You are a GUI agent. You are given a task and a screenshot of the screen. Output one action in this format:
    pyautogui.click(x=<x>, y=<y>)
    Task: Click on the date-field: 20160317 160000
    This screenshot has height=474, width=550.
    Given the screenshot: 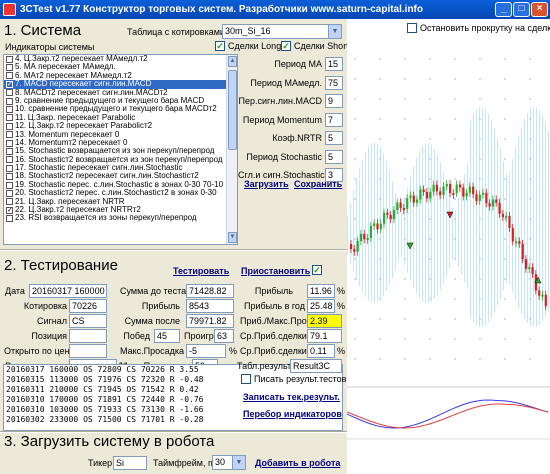 What is the action you would take?
    pyautogui.click(x=68, y=291)
    